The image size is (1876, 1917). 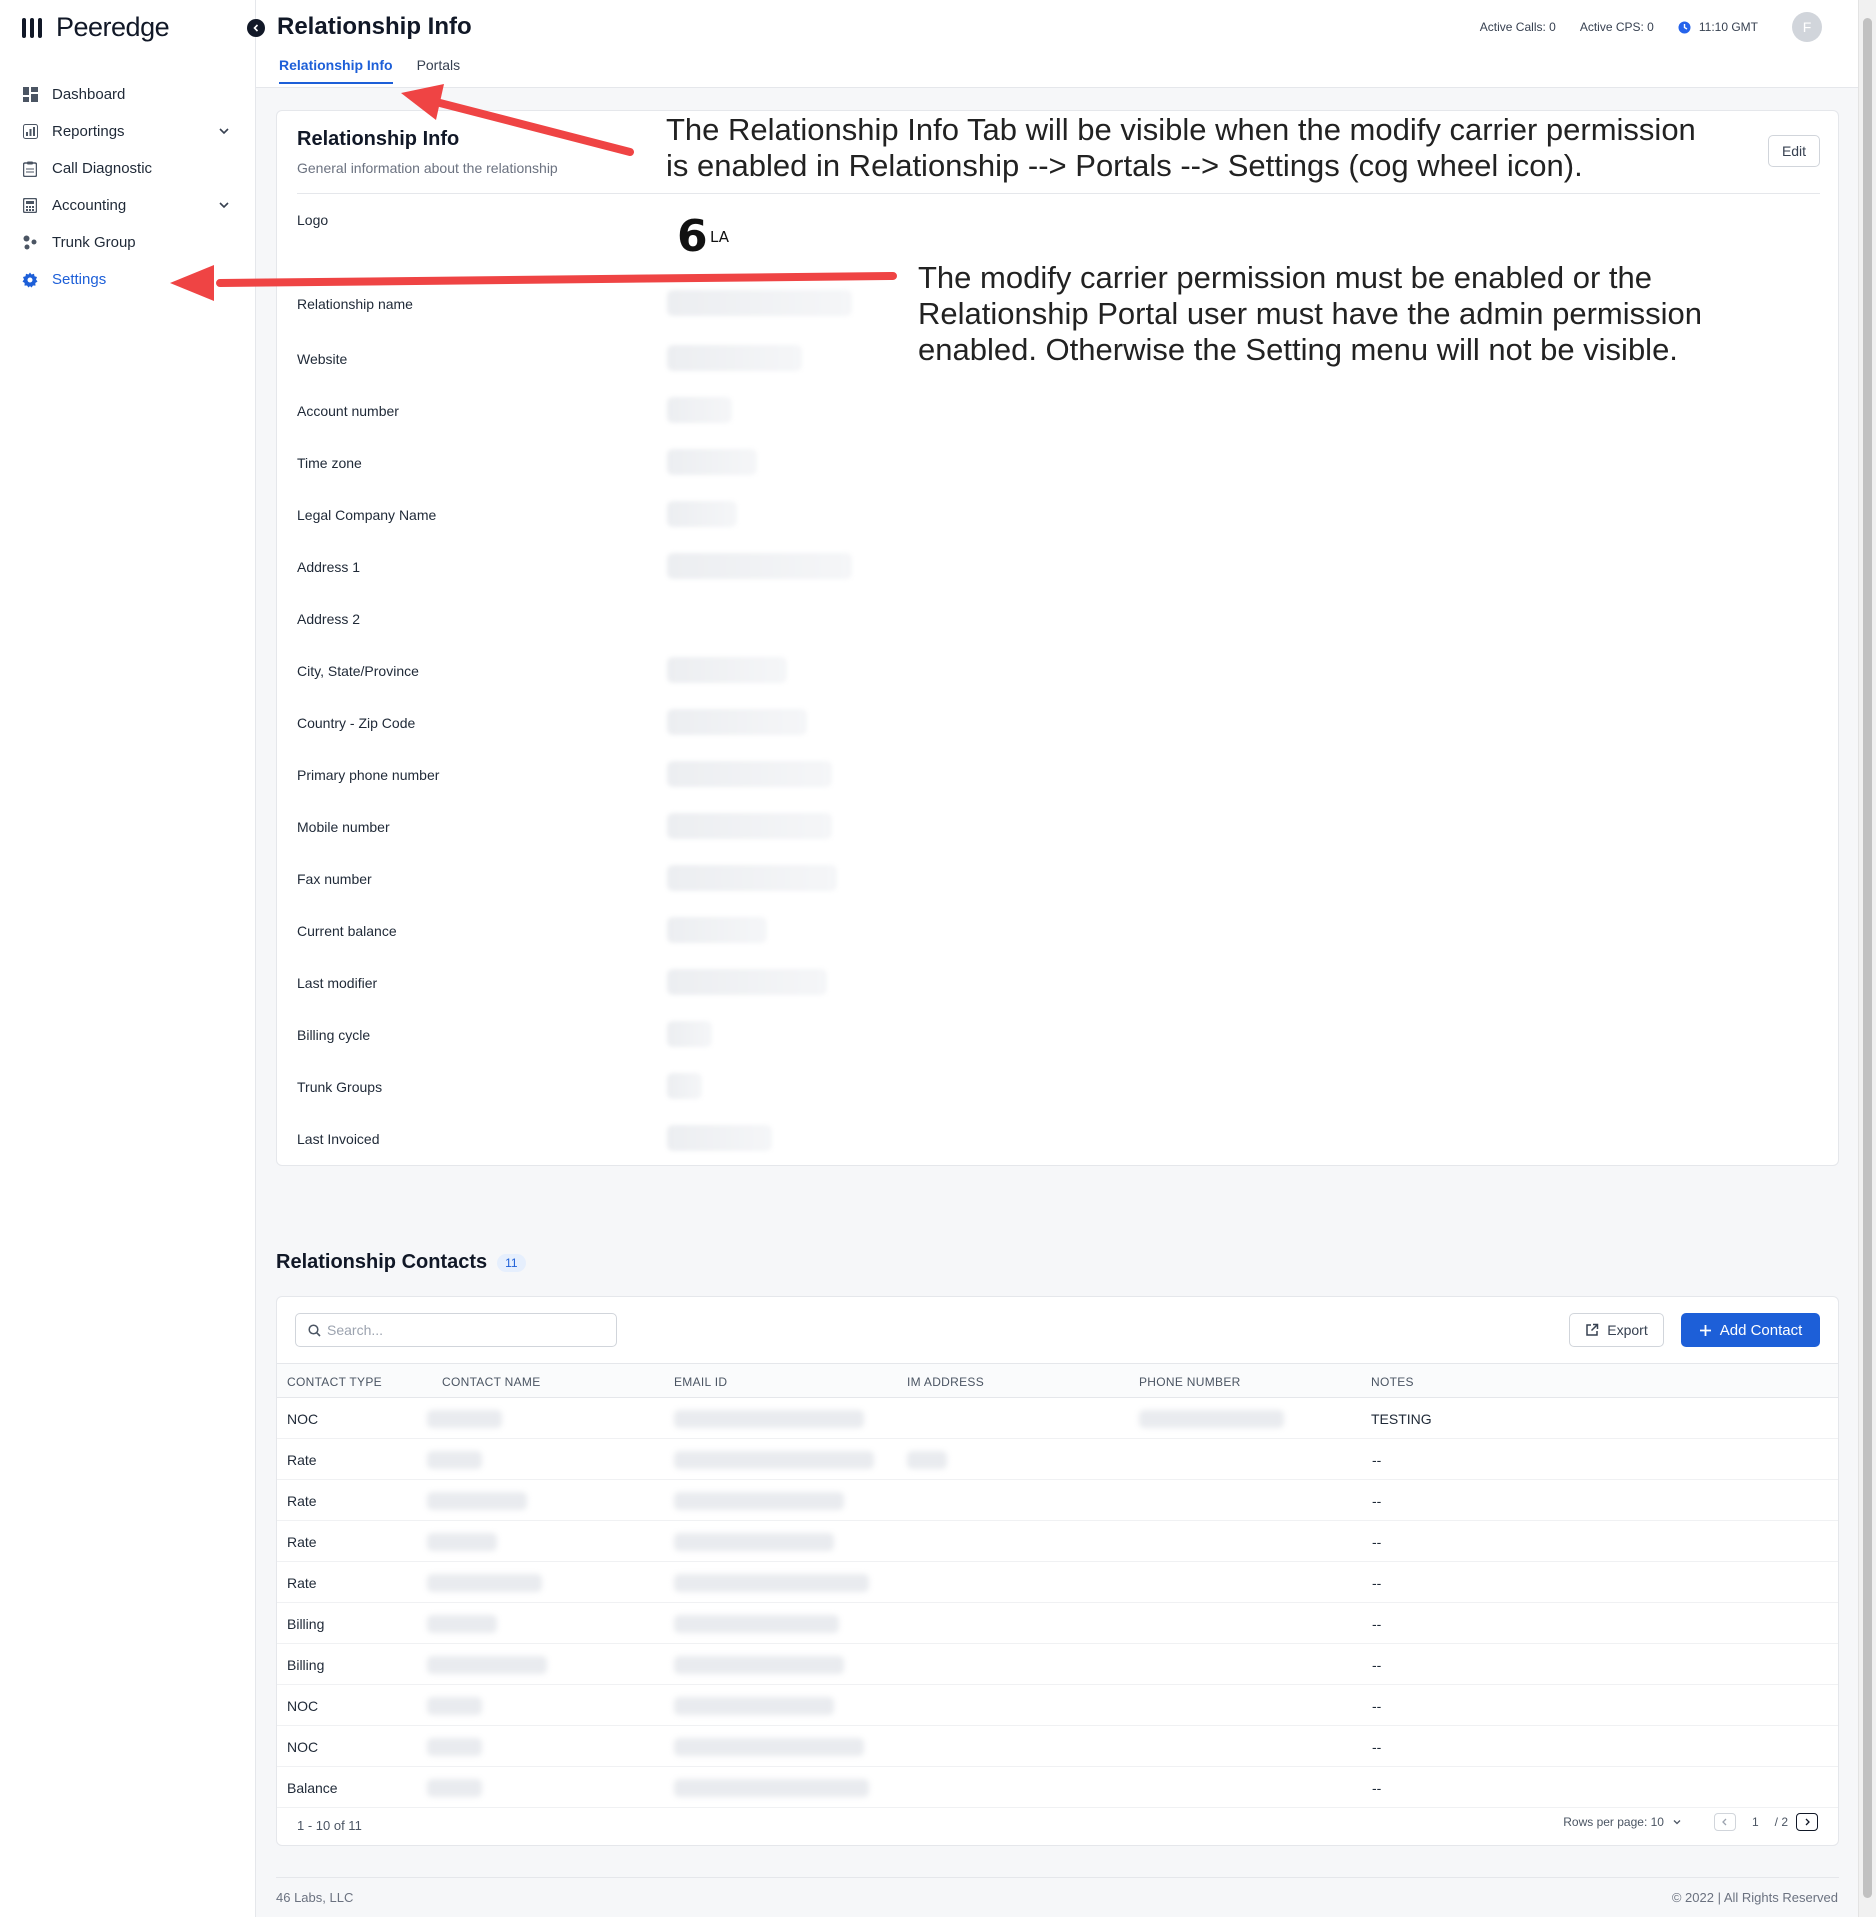 What do you see at coordinates (511, 1262) in the screenshot?
I see `count-badge: 11` at bounding box center [511, 1262].